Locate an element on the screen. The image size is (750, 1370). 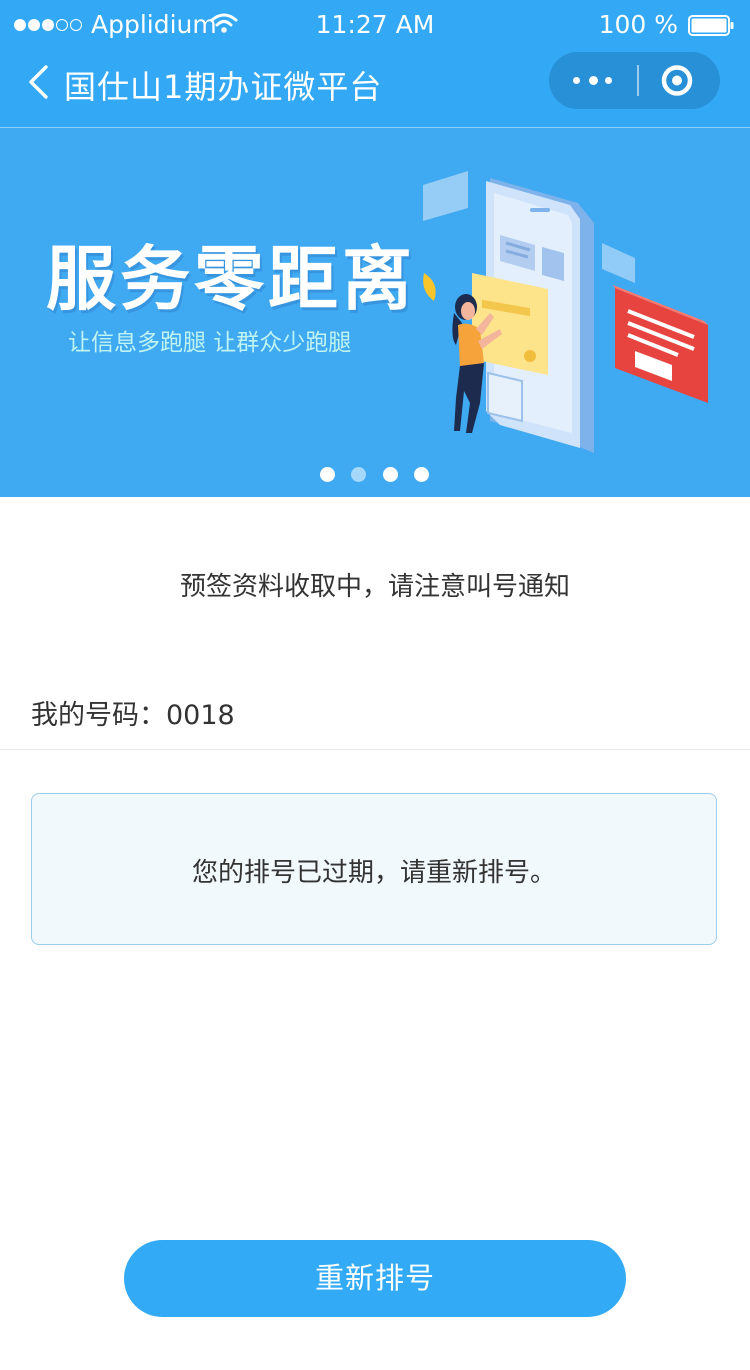
banner-slogan: 服务零距离 is located at coordinates (231, 279).